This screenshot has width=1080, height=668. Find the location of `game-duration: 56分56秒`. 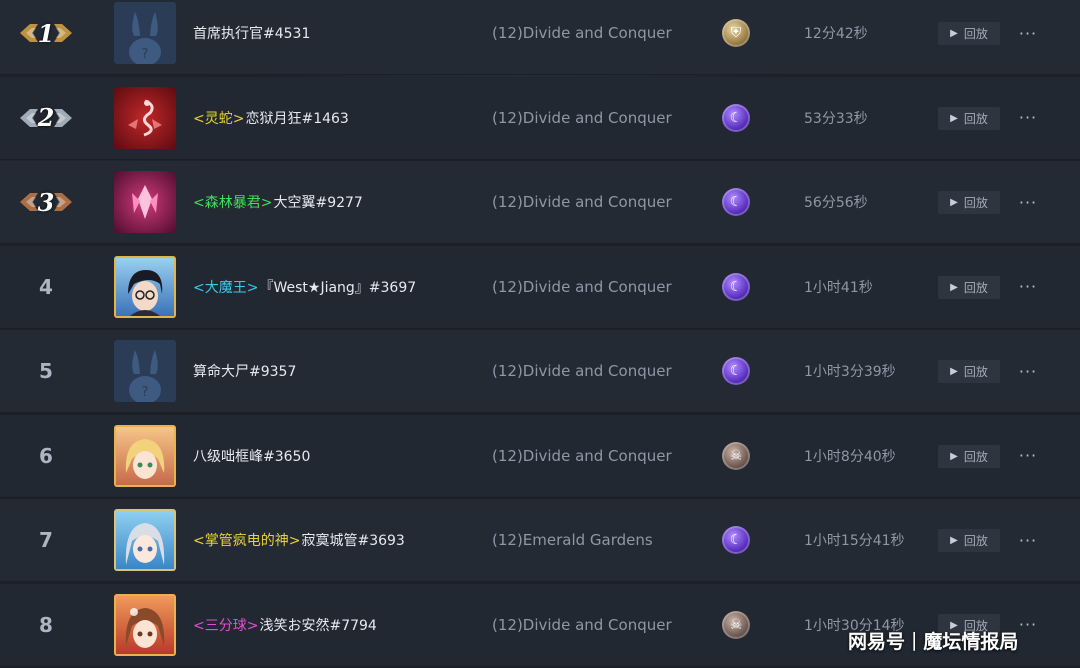

game-duration: 56分56秒 is located at coordinates (836, 203).